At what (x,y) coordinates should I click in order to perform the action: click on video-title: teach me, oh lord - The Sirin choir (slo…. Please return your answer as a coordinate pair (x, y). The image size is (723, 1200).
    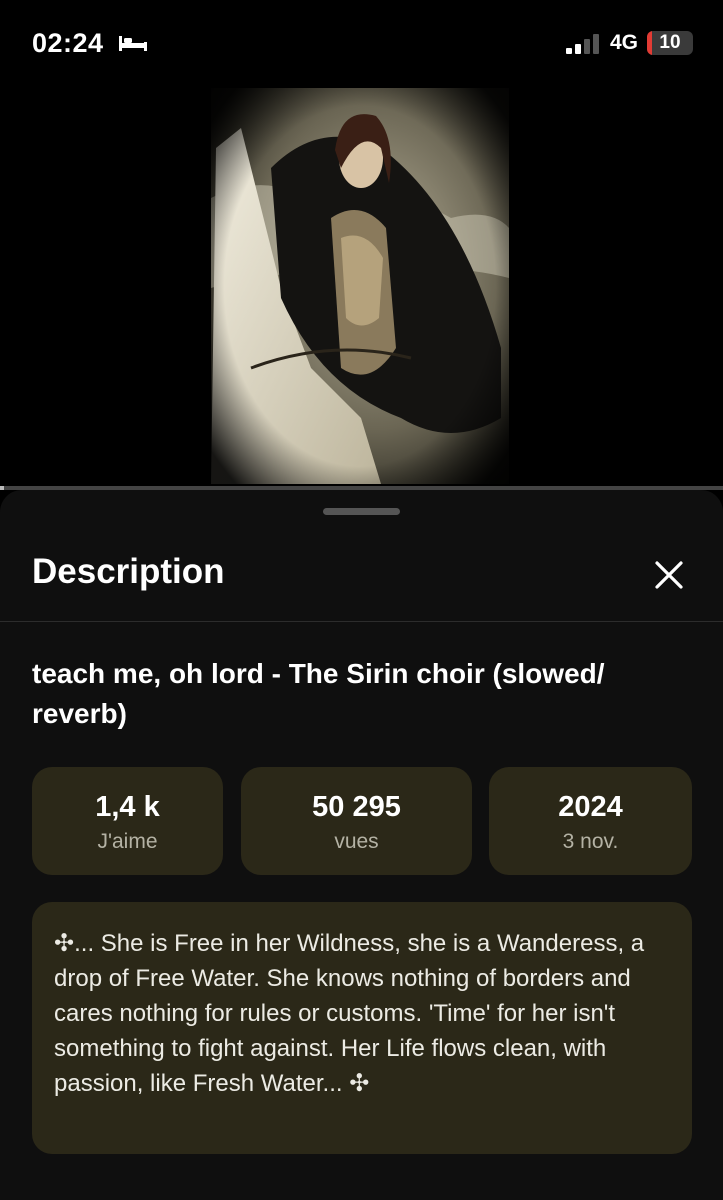
    Looking at the image, I should click on (318, 693).